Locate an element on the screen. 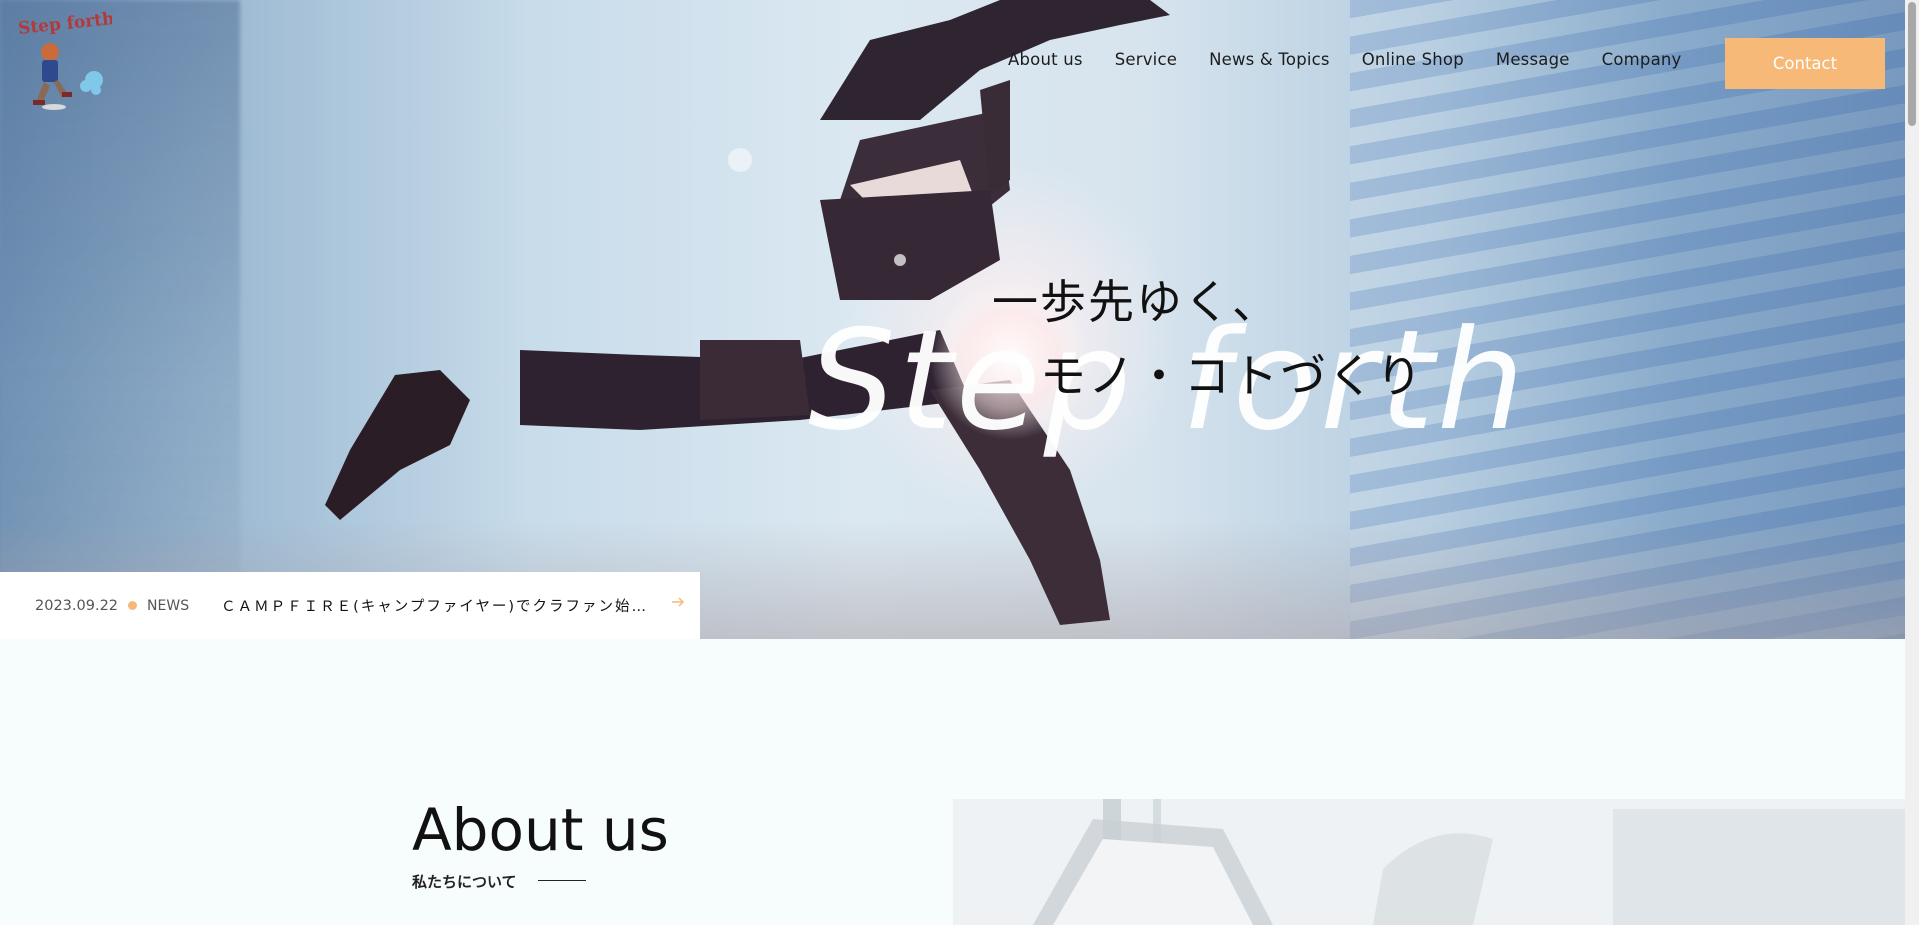  site-logo: Step forth is located at coordinates (65, 64).